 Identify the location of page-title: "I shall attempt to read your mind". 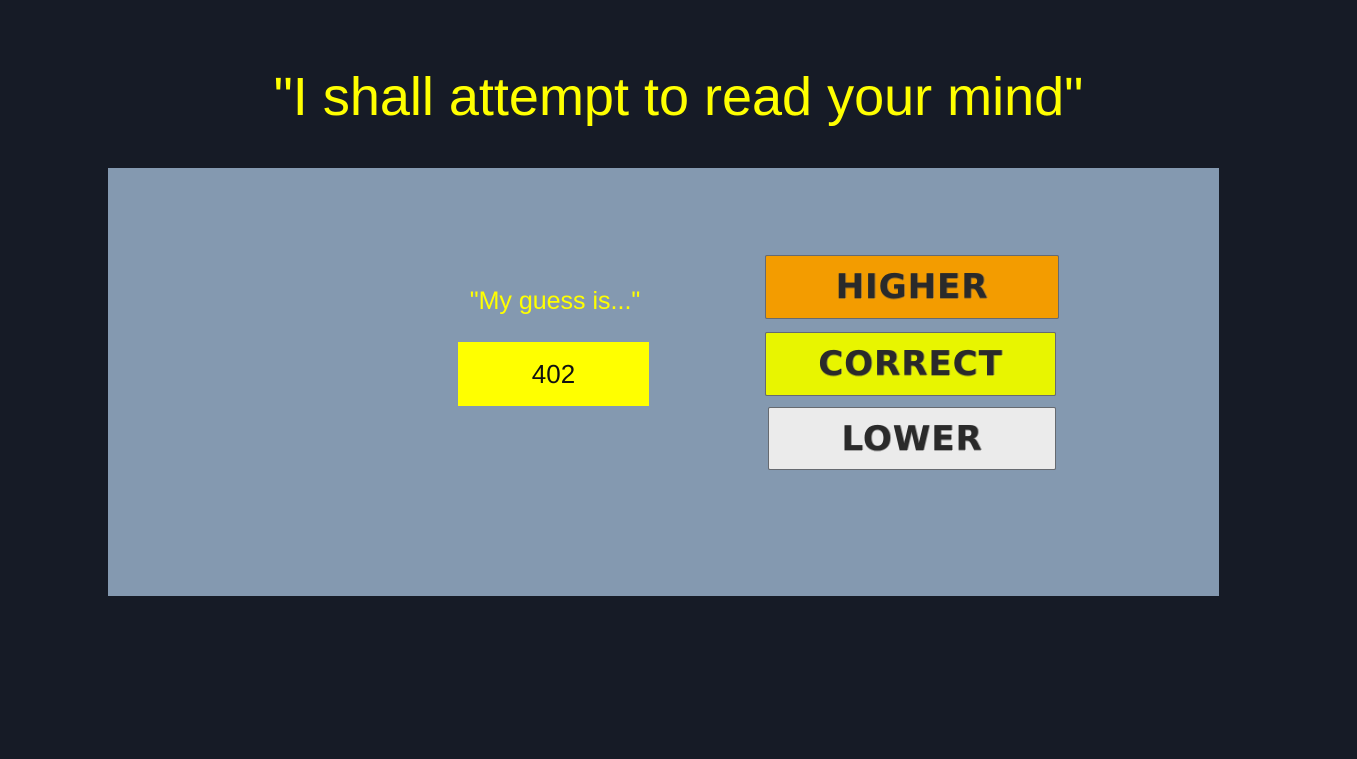
(678, 97).